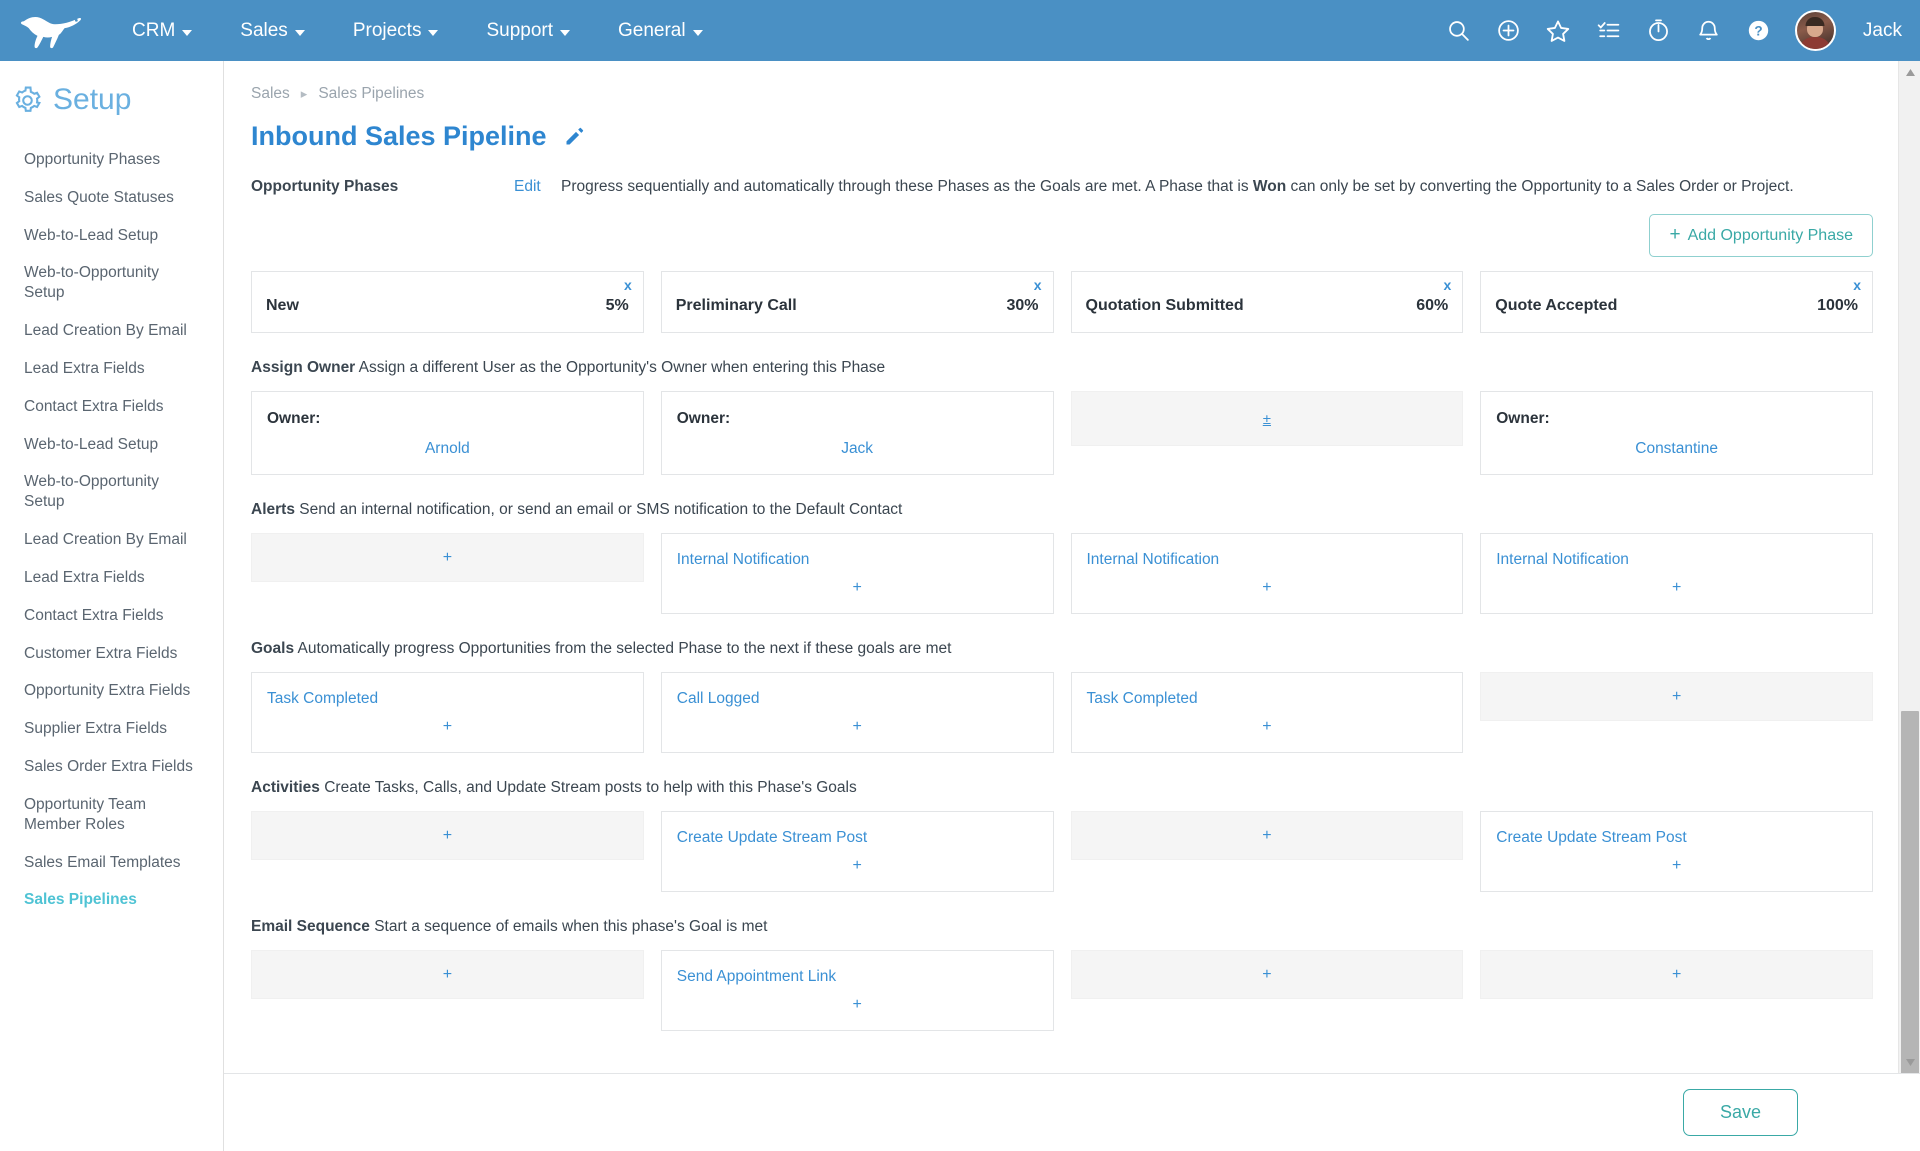 This screenshot has width=1920, height=1151. I want to click on phase-card-quote-accepted: x Quote Accepted 100%, so click(1676, 302).